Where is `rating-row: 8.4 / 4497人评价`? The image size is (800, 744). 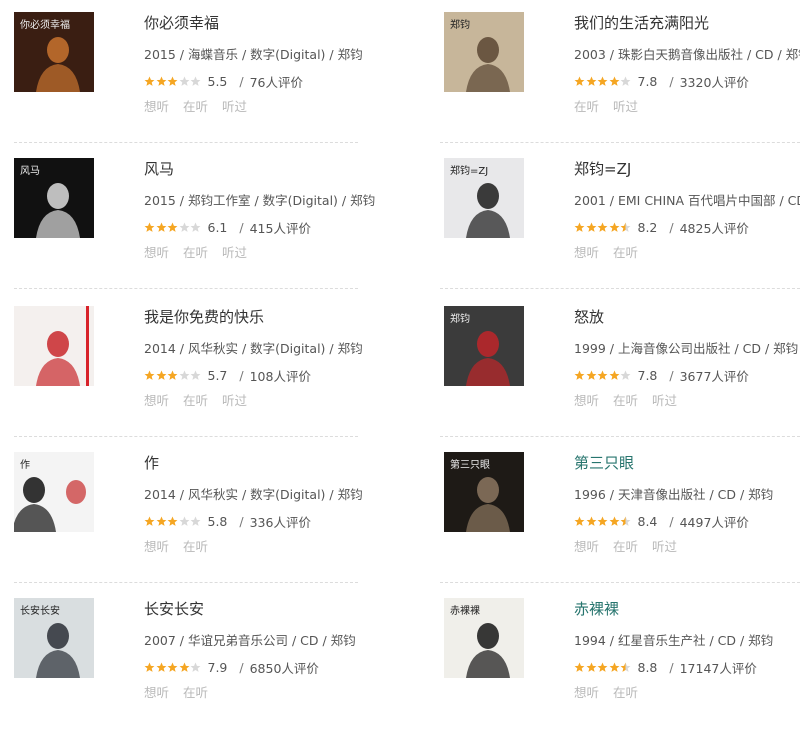 rating-row: 8.4 / 4497人评价 is located at coordinates (661, 521).